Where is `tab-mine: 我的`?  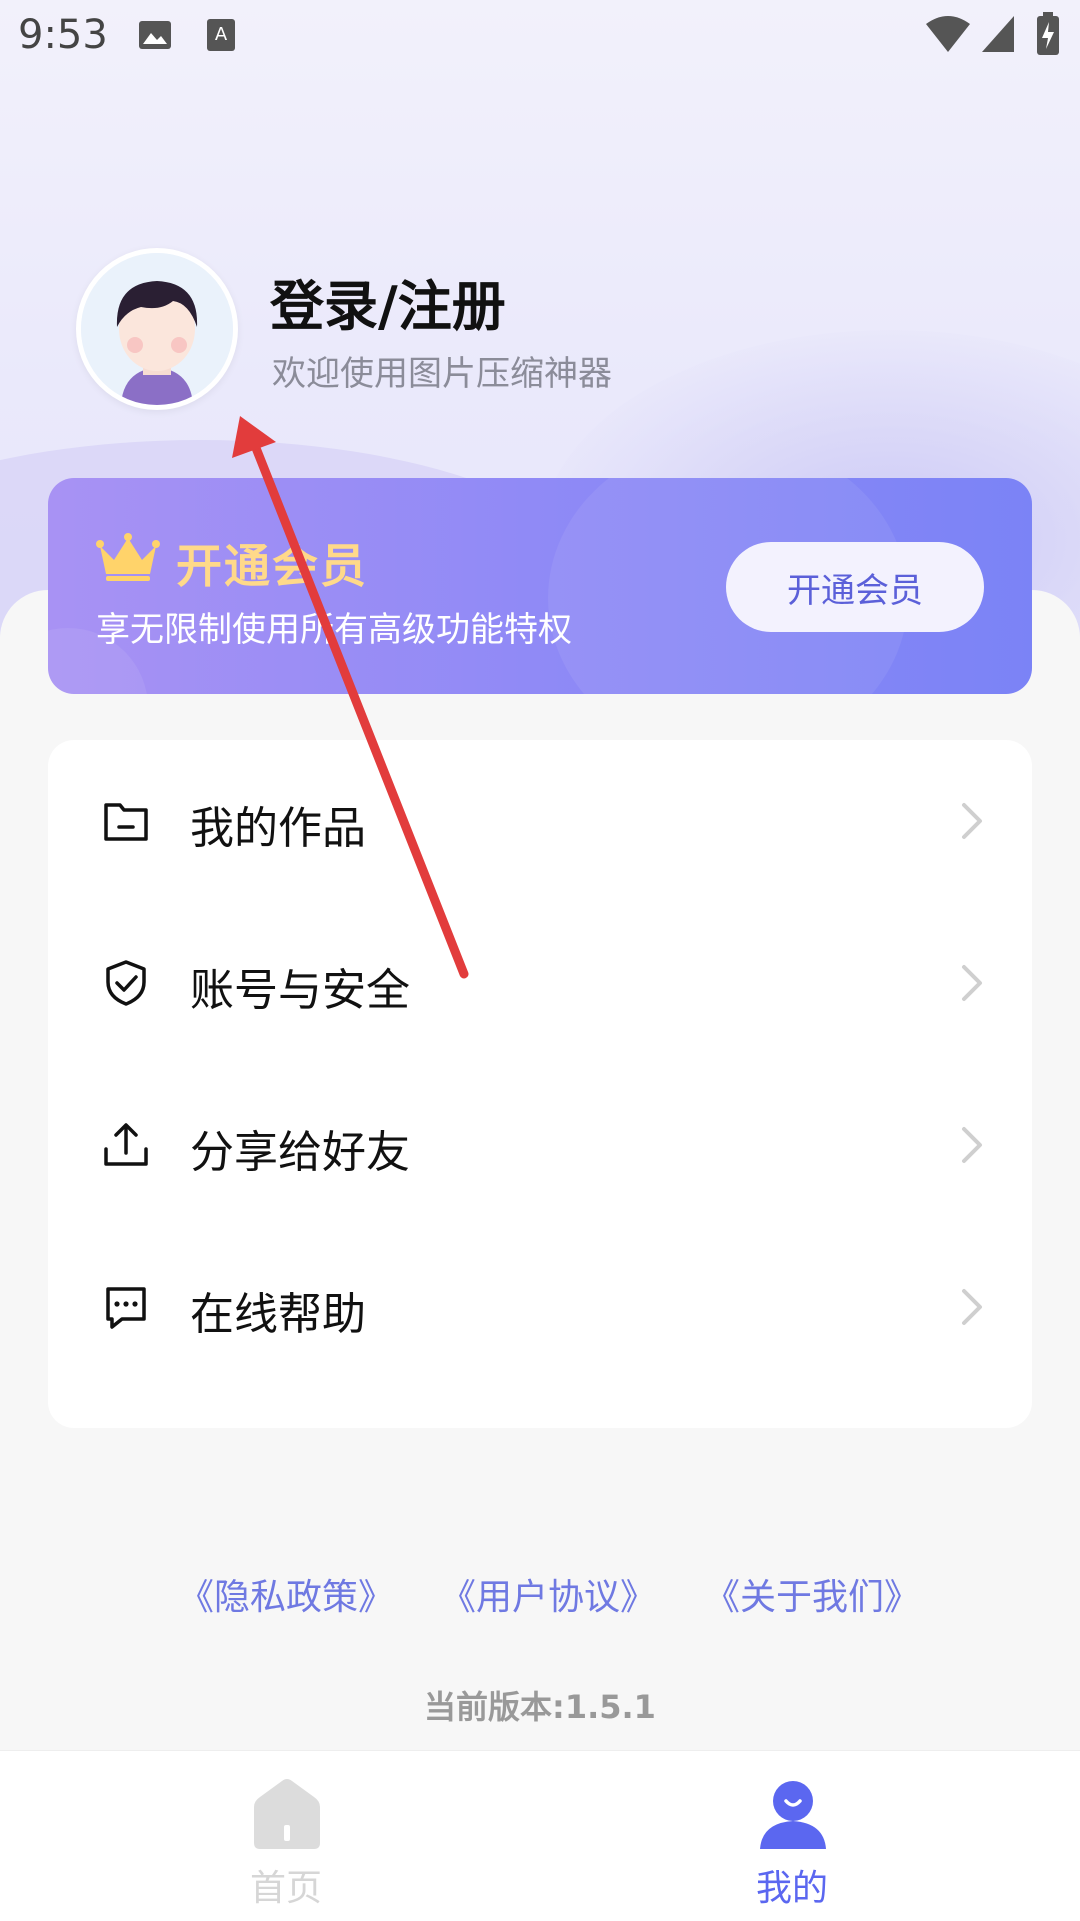
tab-mine: 我的 is located at coordinates (792, 1836).